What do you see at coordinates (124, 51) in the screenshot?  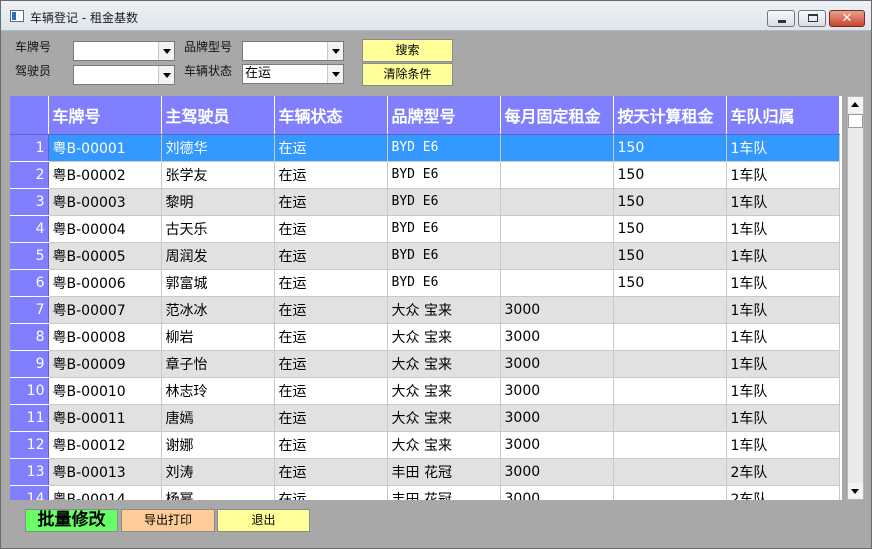 I see `plate-combo` at bounding box center [124, 51].